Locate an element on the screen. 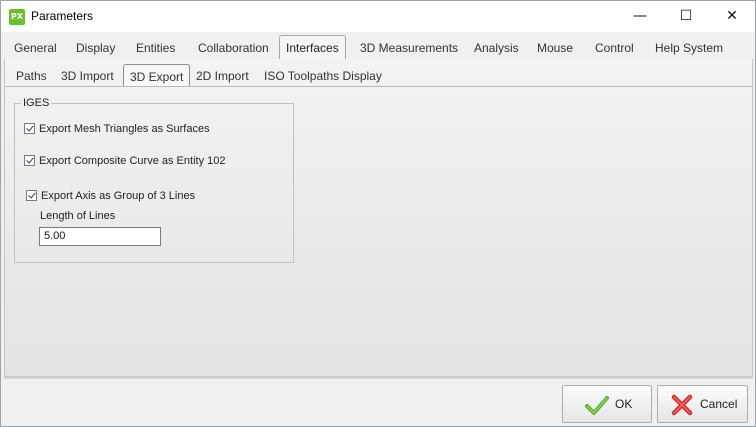 The width and height of the screenshot is (756, 427). ok-button-label: OK is located at coordinates (624, 404).